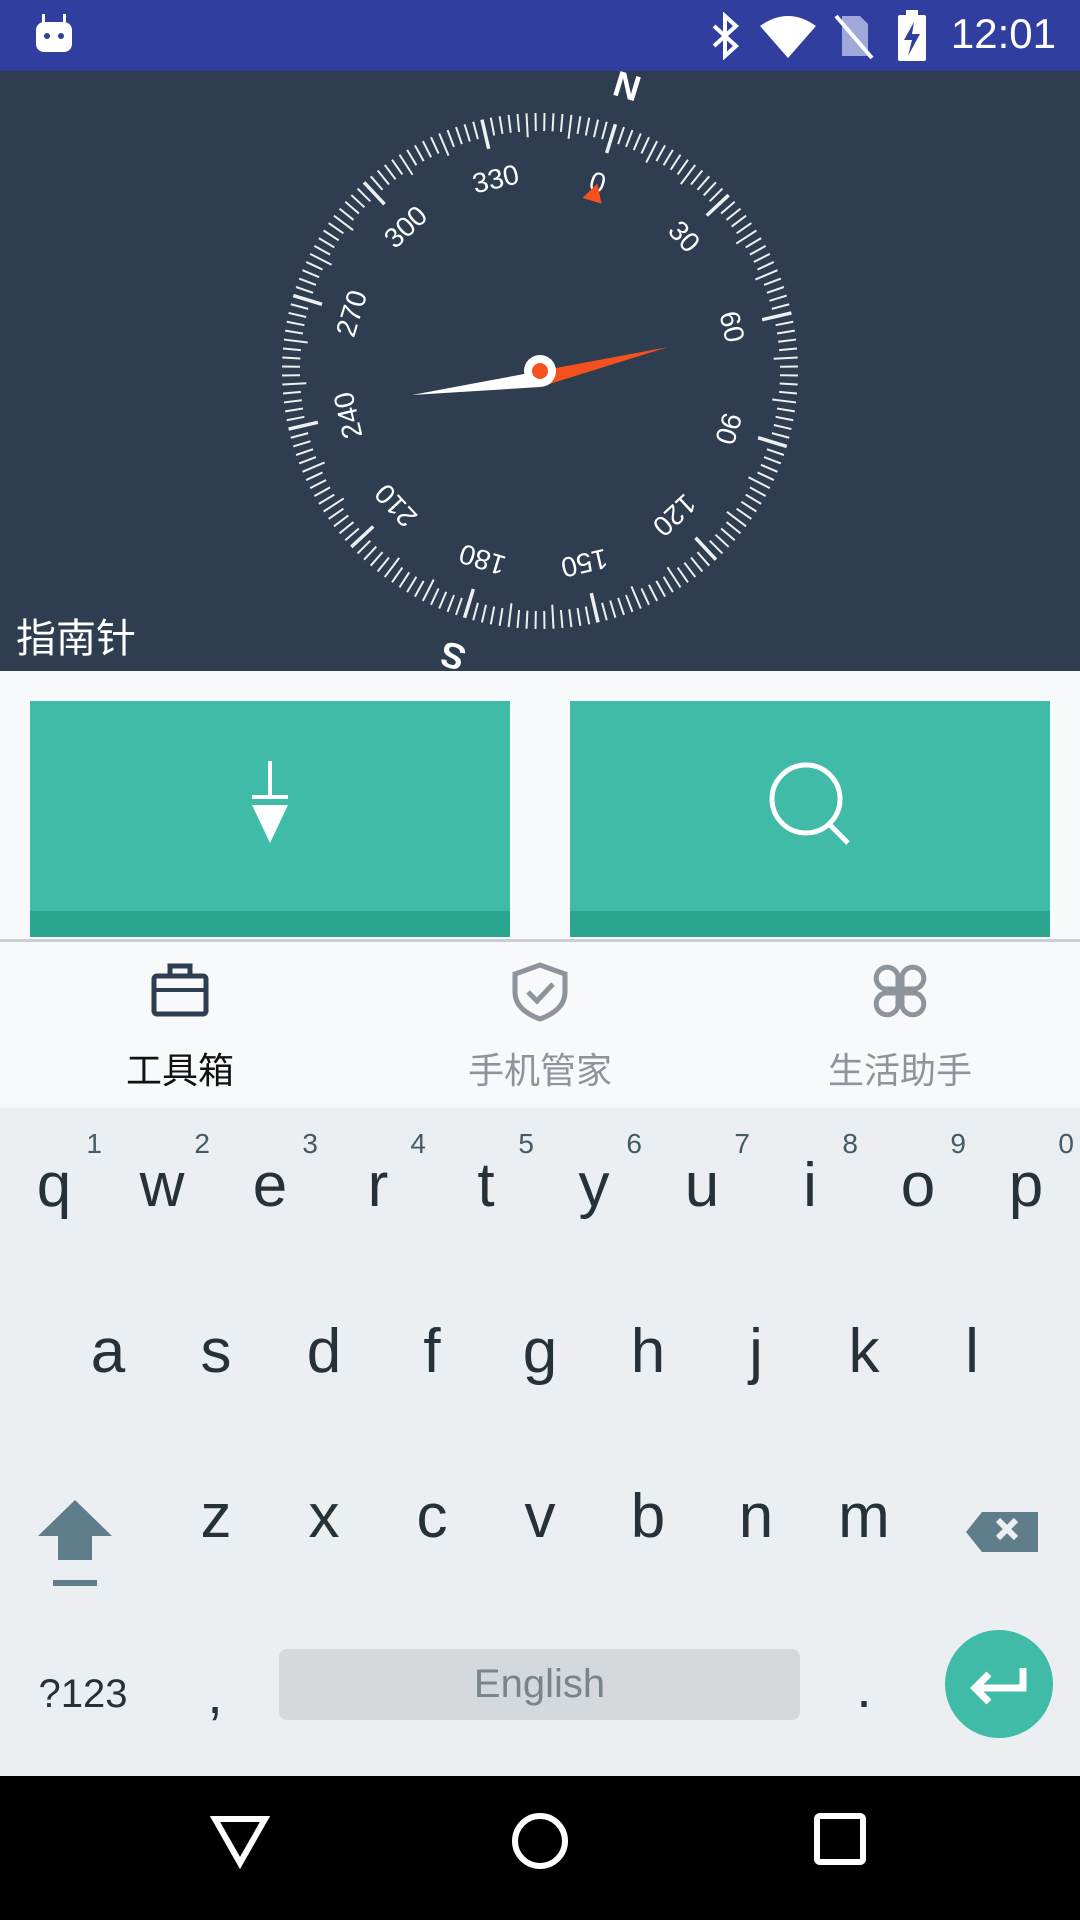  What do you see at coordinates (540, 1514) in the screenshot?
I see `key-v: v` at bounding box center [540, 1514].